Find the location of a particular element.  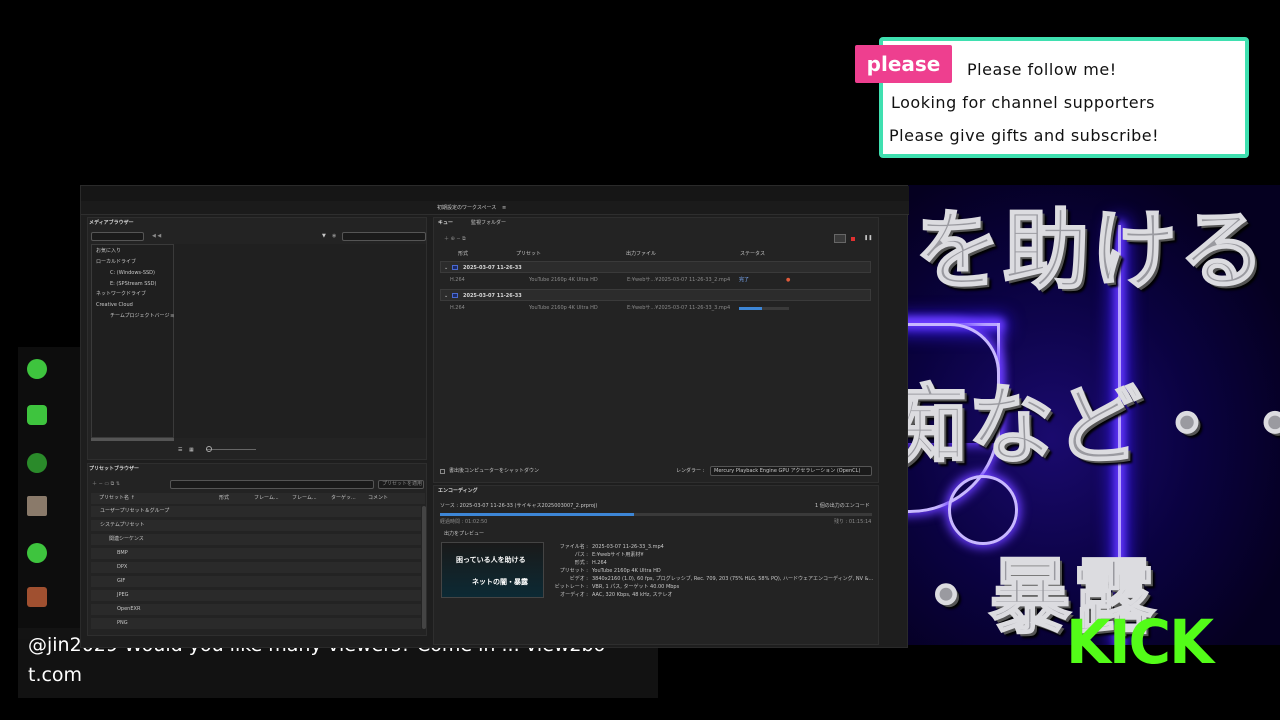

preset-row-label: GIF is located at coordinates (121, 581).